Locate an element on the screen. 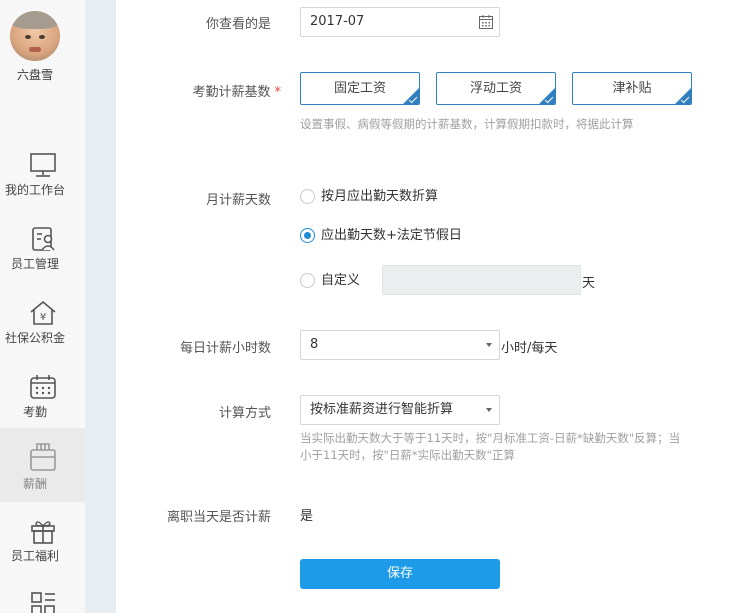 The height and width of the screenshot is (613, 755). base-option-fixed-salary: 固定工资 is located at coordinates (360, 88).